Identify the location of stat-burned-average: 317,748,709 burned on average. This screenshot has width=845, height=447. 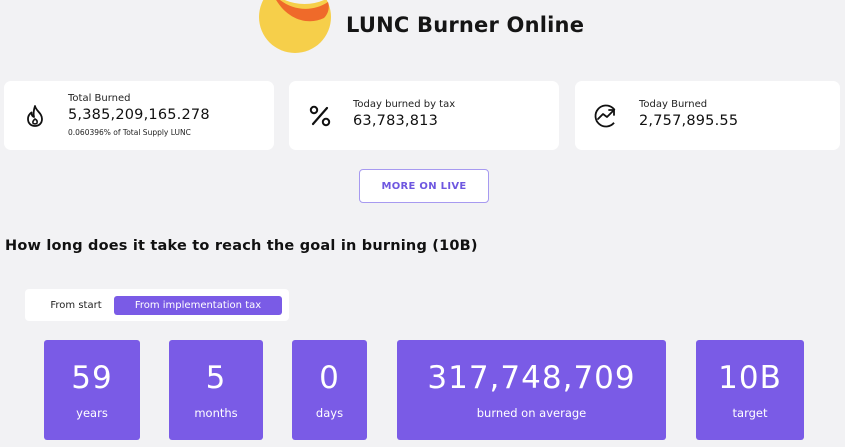
(531, 390).